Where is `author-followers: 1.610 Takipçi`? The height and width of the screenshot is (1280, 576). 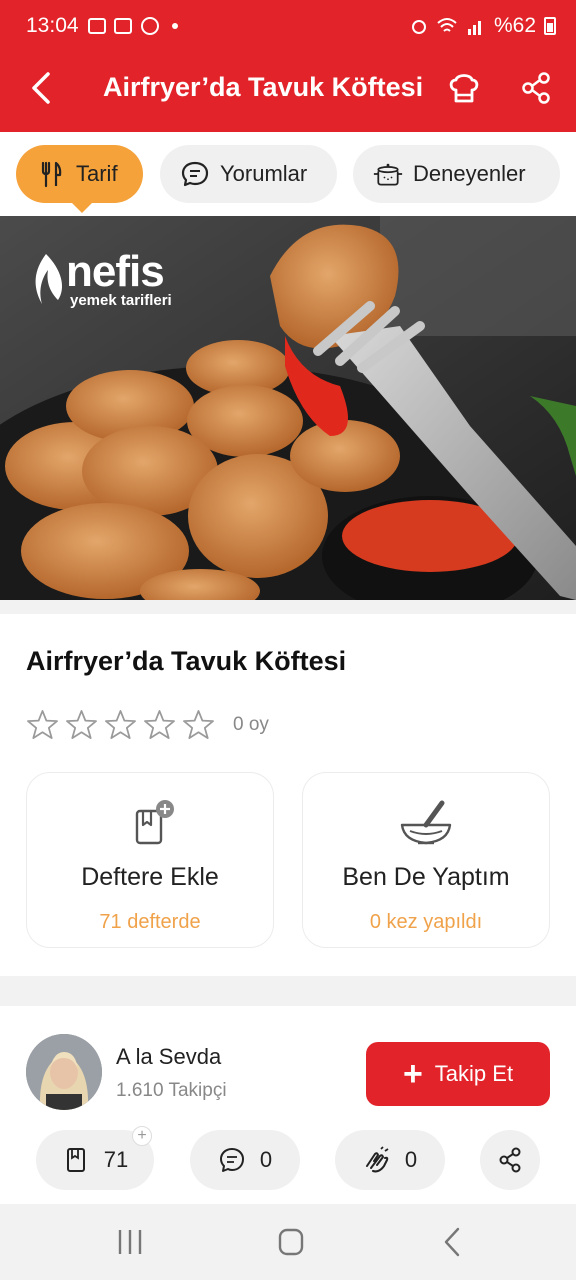 author-followers: 1.610 Takipçi is located at coordinates (171, 1090).